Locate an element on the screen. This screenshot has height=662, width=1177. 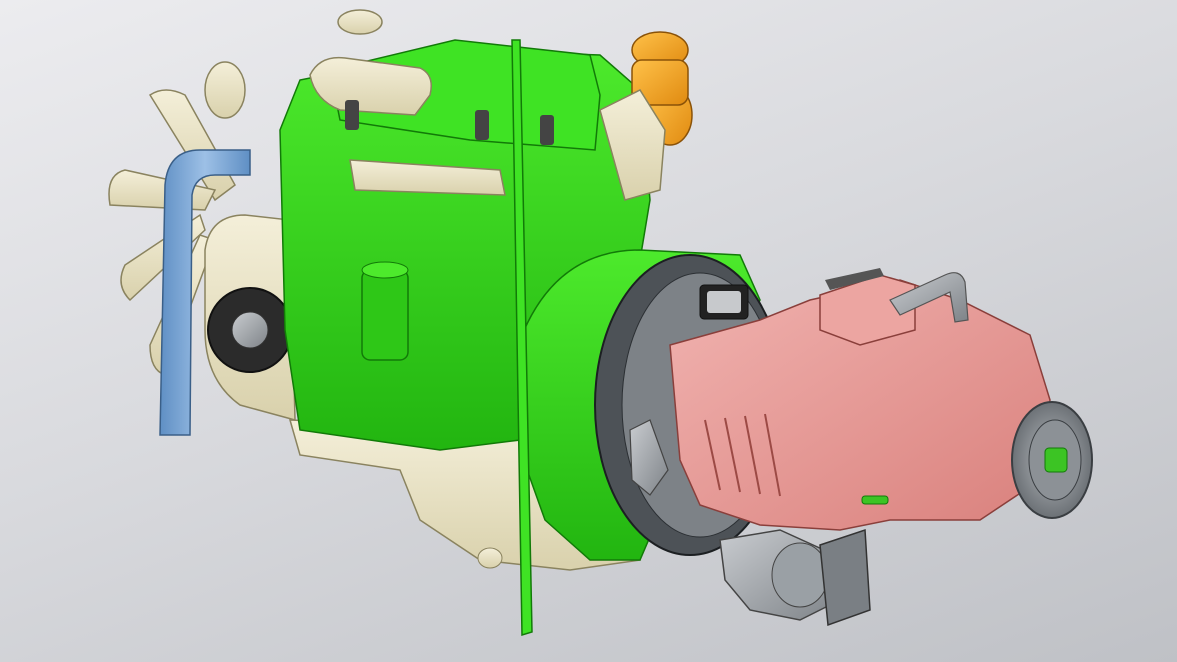
drain-plug is located at coordinates (490, 558).